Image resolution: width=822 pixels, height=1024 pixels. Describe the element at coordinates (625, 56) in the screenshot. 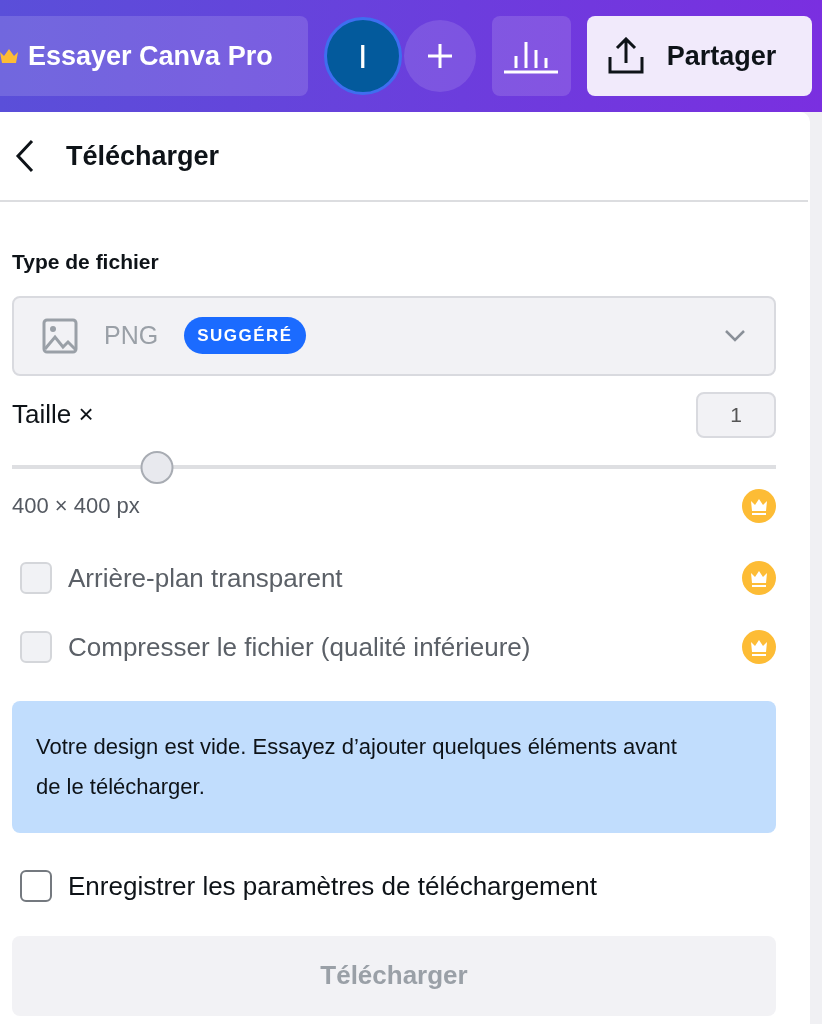

I see `upload-icon` at that location.